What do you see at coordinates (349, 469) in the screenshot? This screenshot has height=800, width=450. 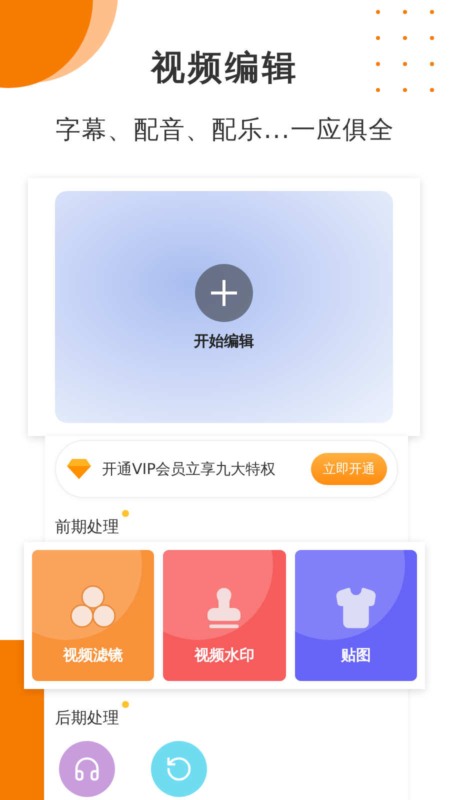 I see `open-vip-button: 立即开通` at bounding box center [349, 469].